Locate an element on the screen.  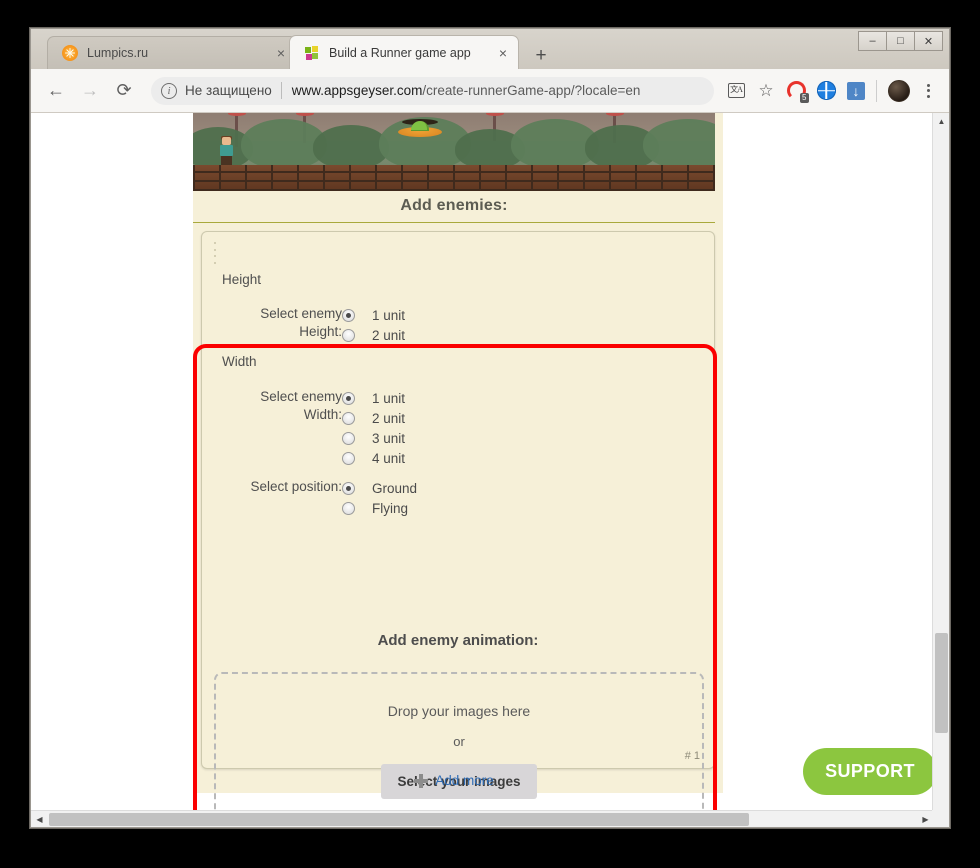
support-button: SUPPORT is located at coordinates (870, 771).